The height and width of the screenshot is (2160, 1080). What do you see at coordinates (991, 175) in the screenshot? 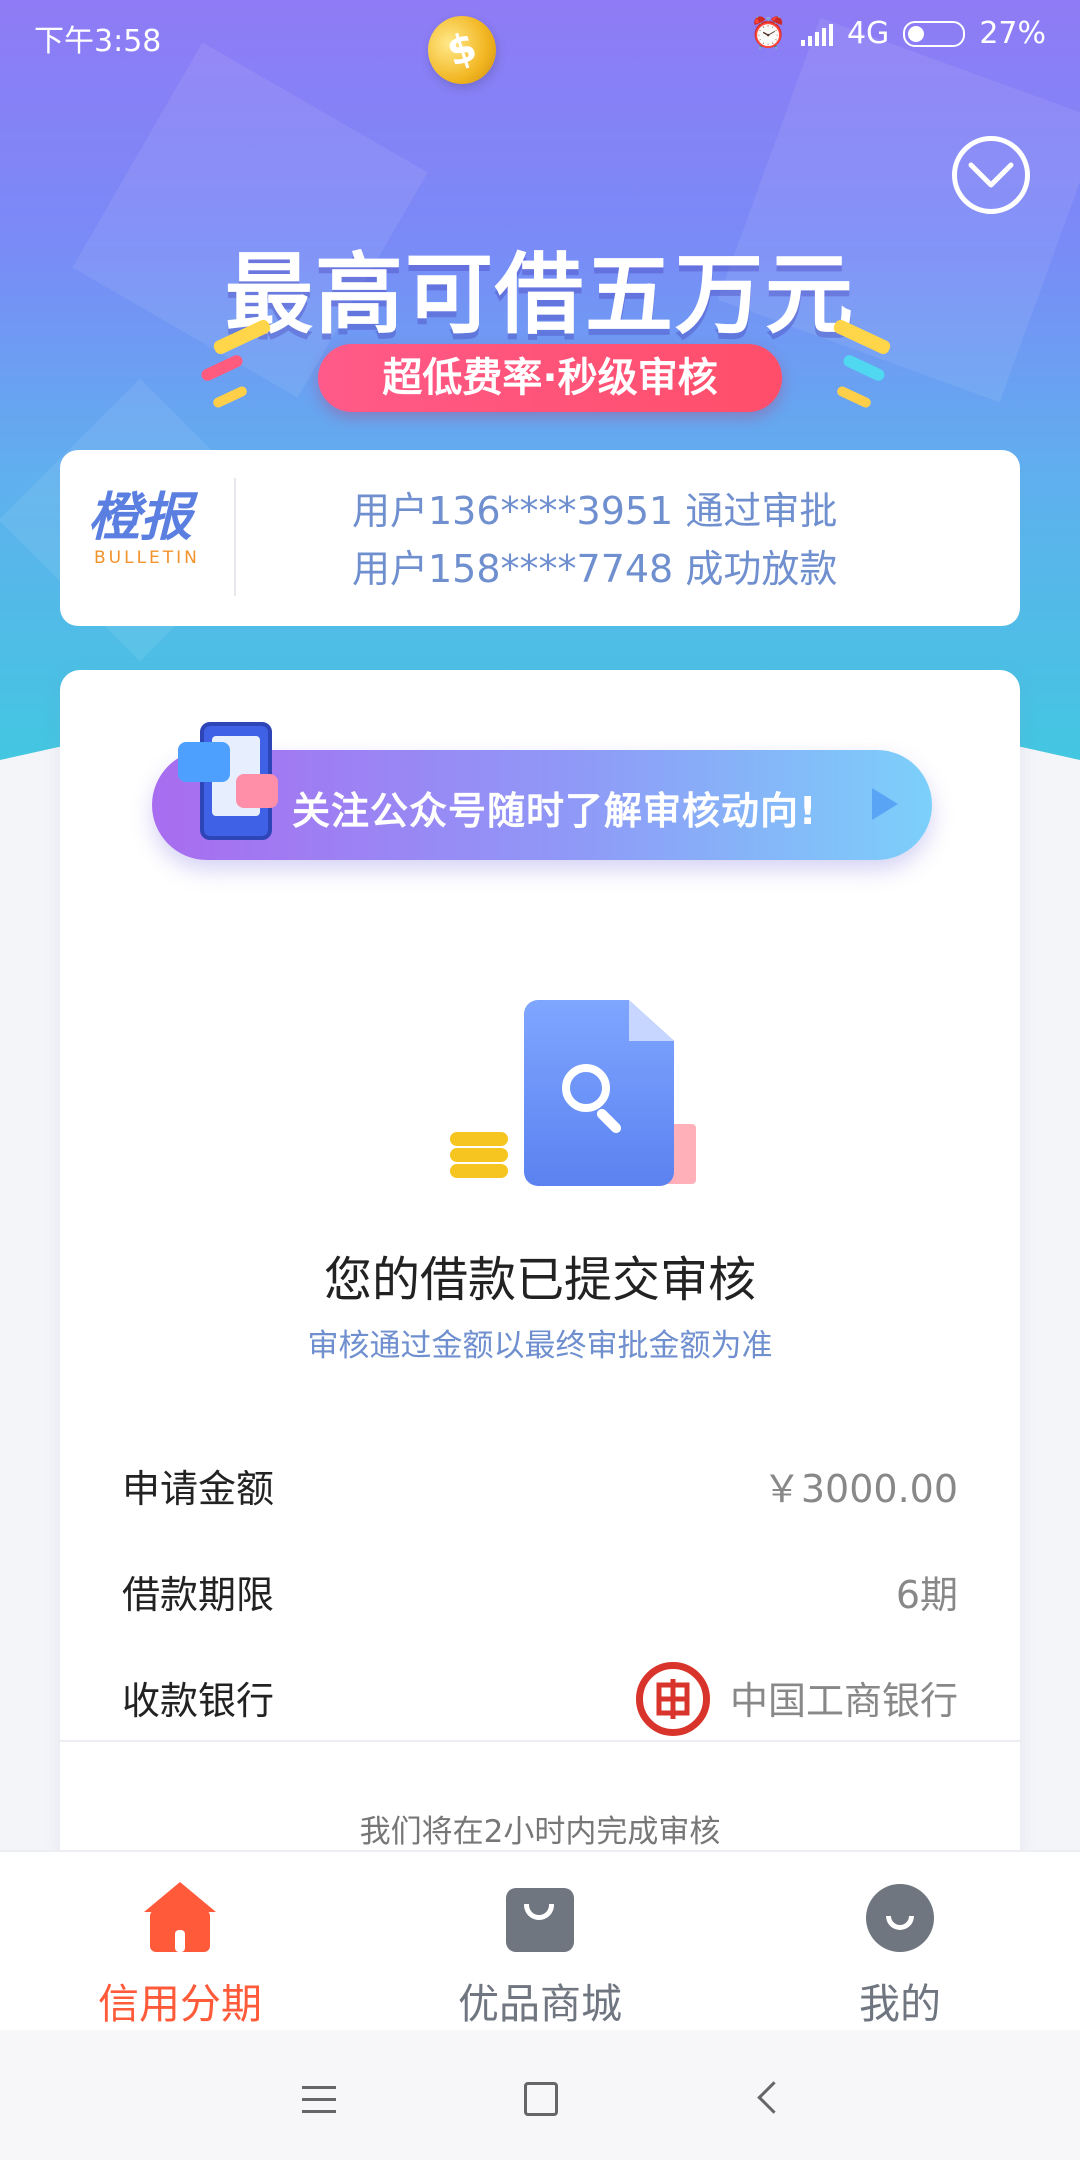
I see `message-icon` at bounding box center [991, 175].